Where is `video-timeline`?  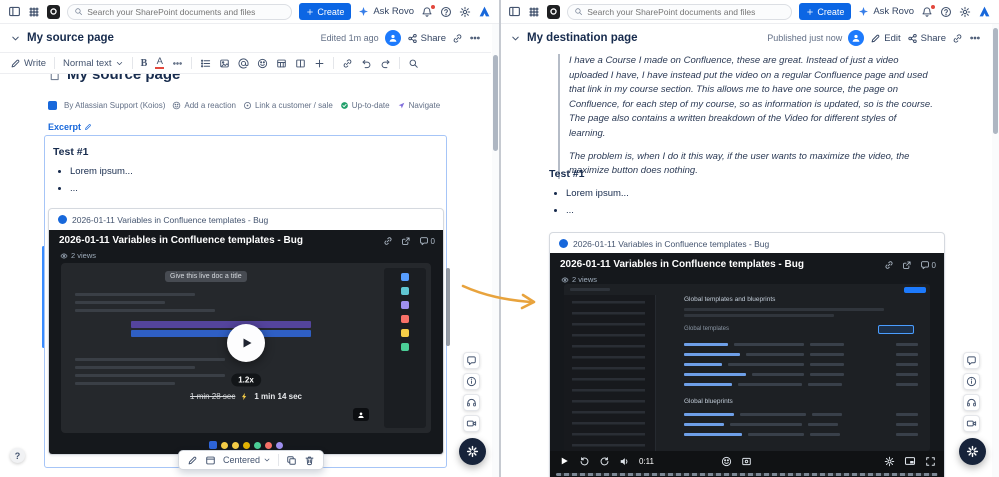
video-timeline is located at coordinates (747, 474).